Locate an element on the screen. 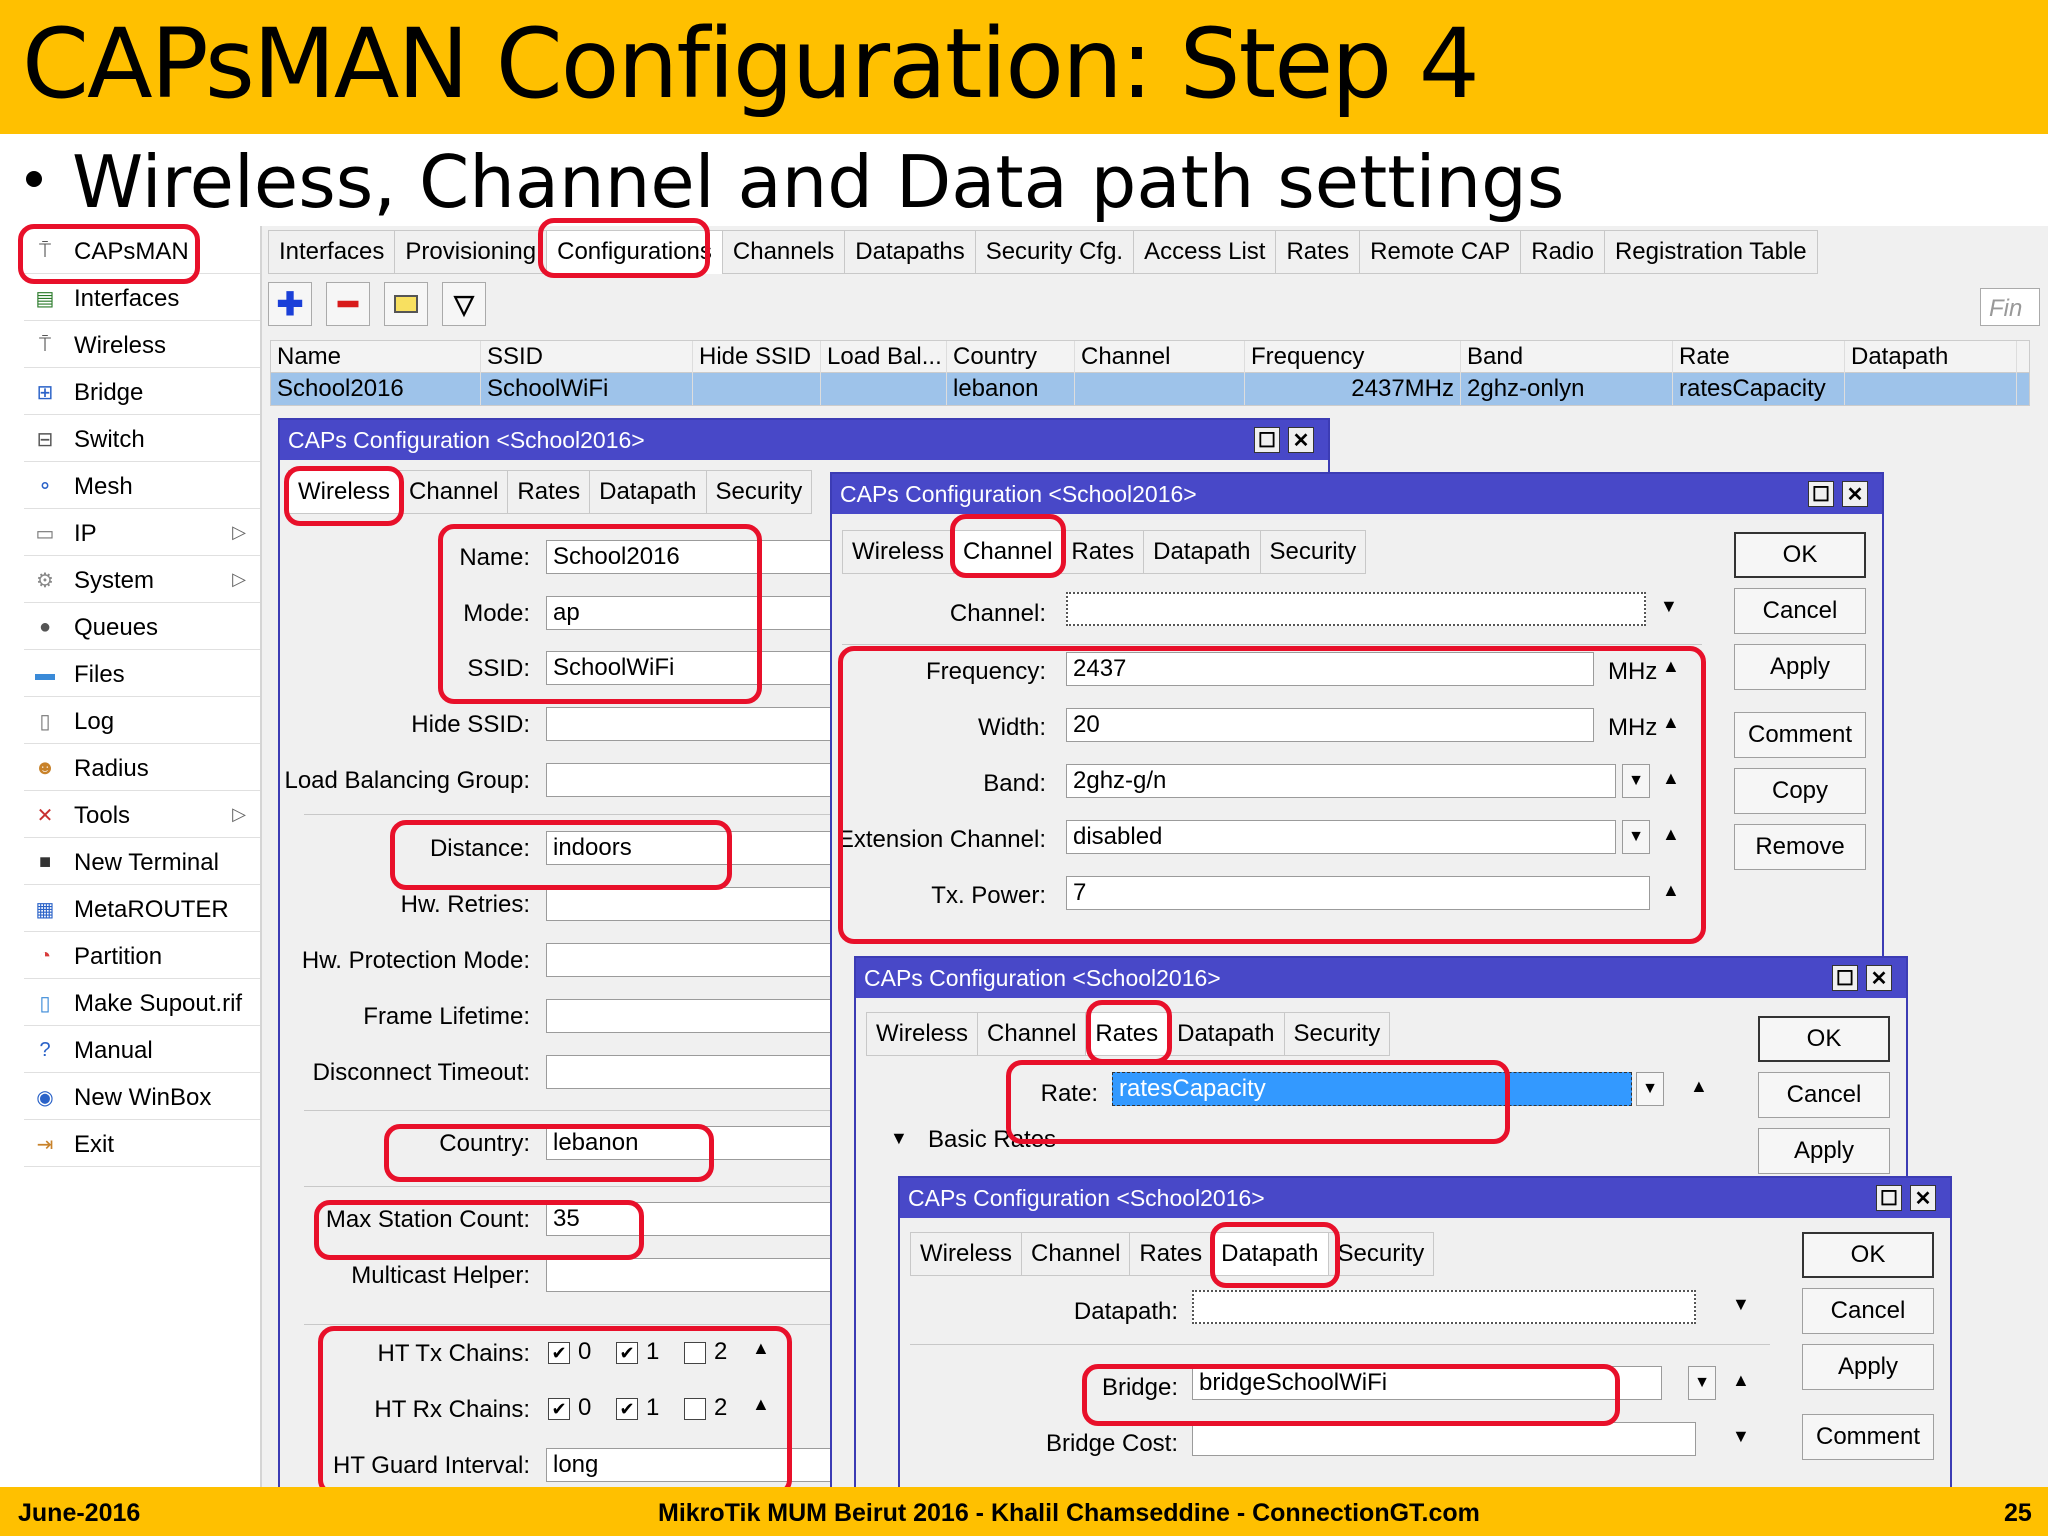  comment-button: Comment is located at coordinates (1800, 735).